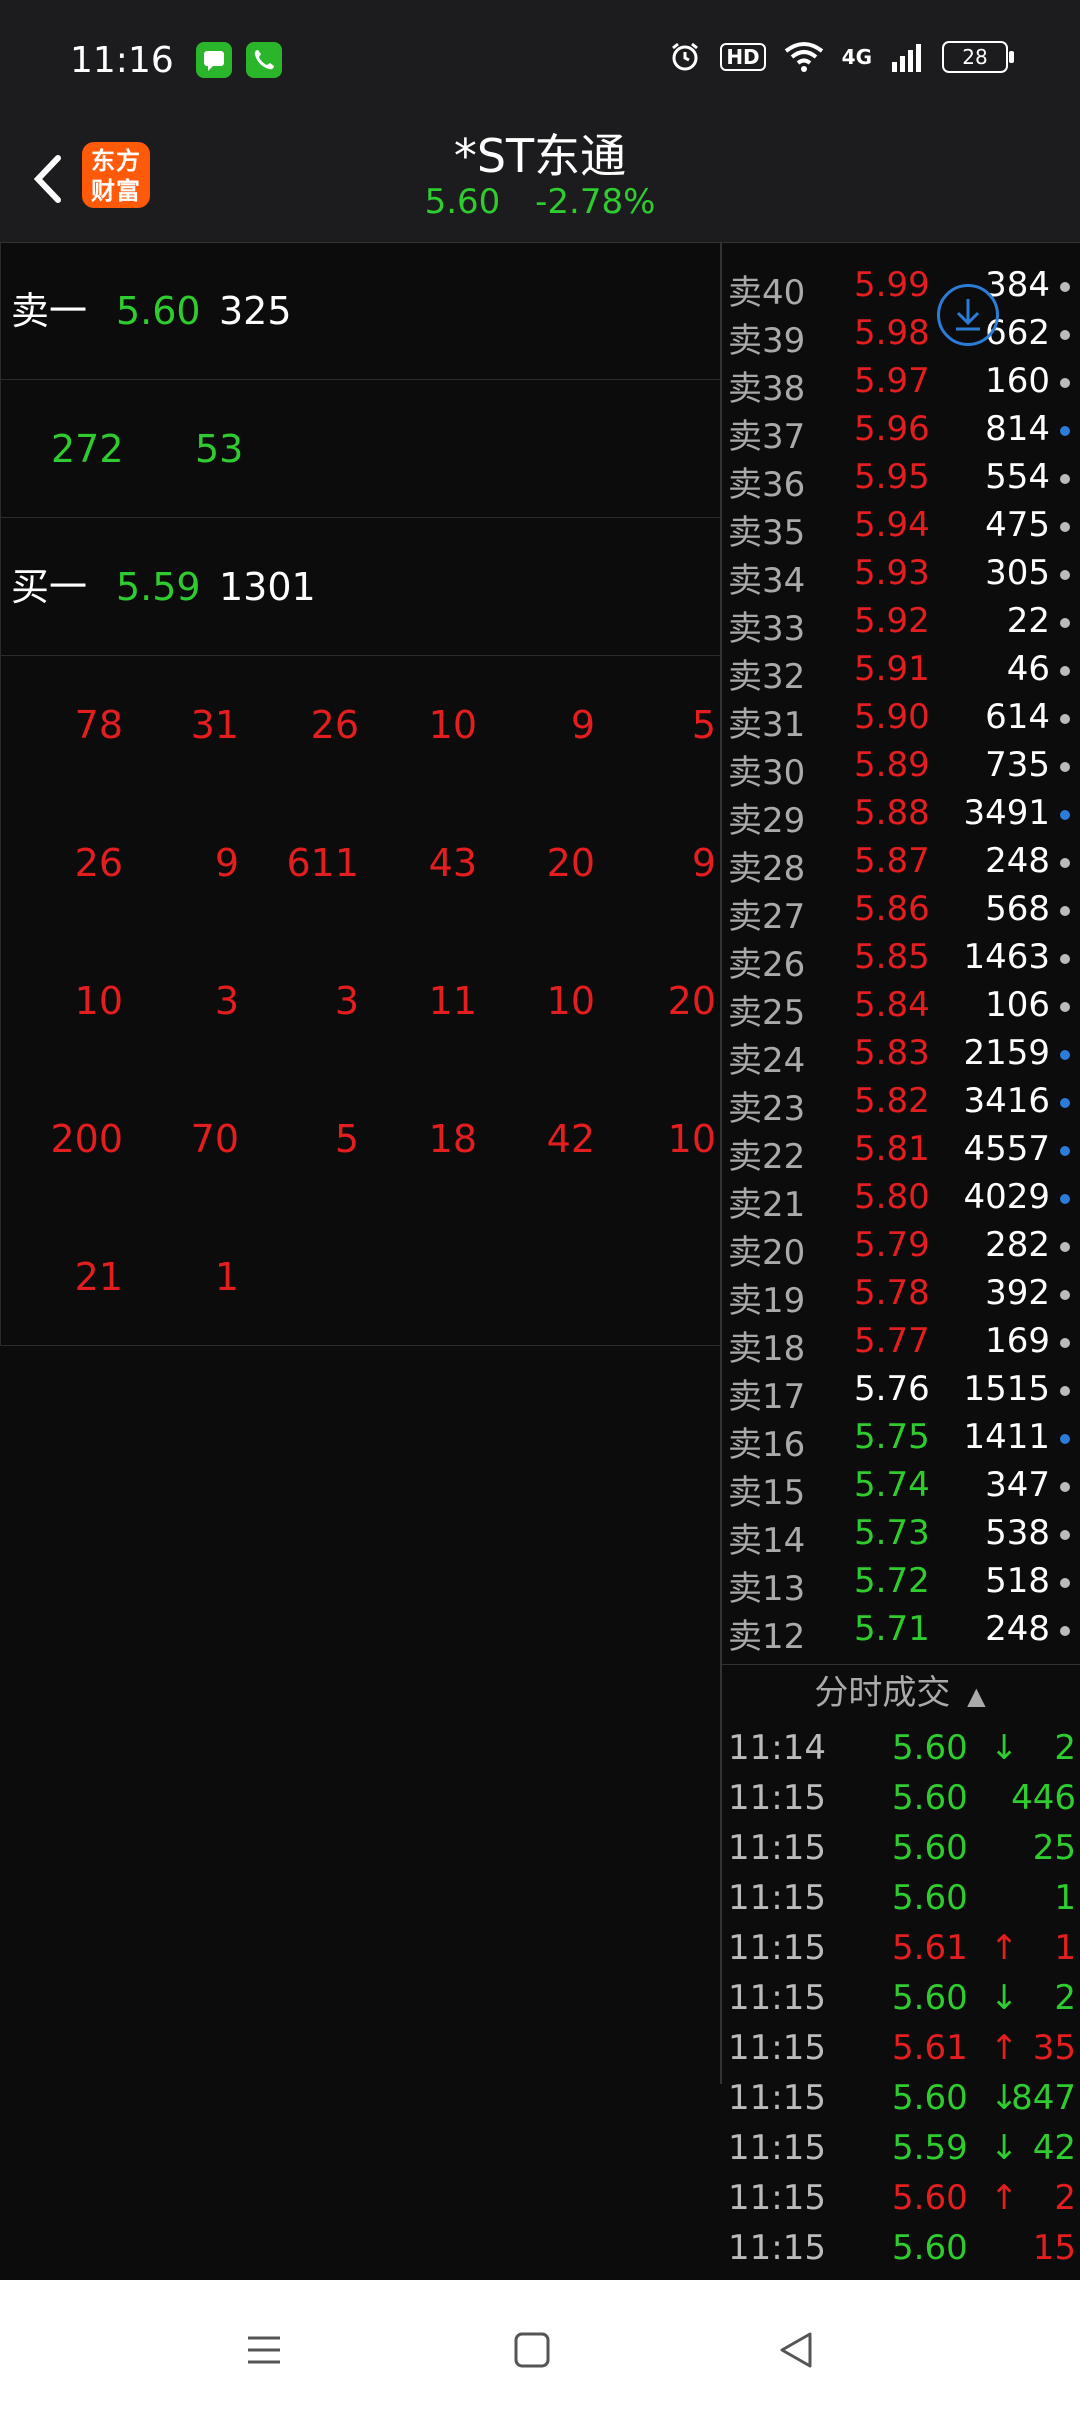 Image resolution: width=1080 pixels, height=2412 pixels. I want to click on orderbook-row: 卖33 5.92 22, so click(901, 623).